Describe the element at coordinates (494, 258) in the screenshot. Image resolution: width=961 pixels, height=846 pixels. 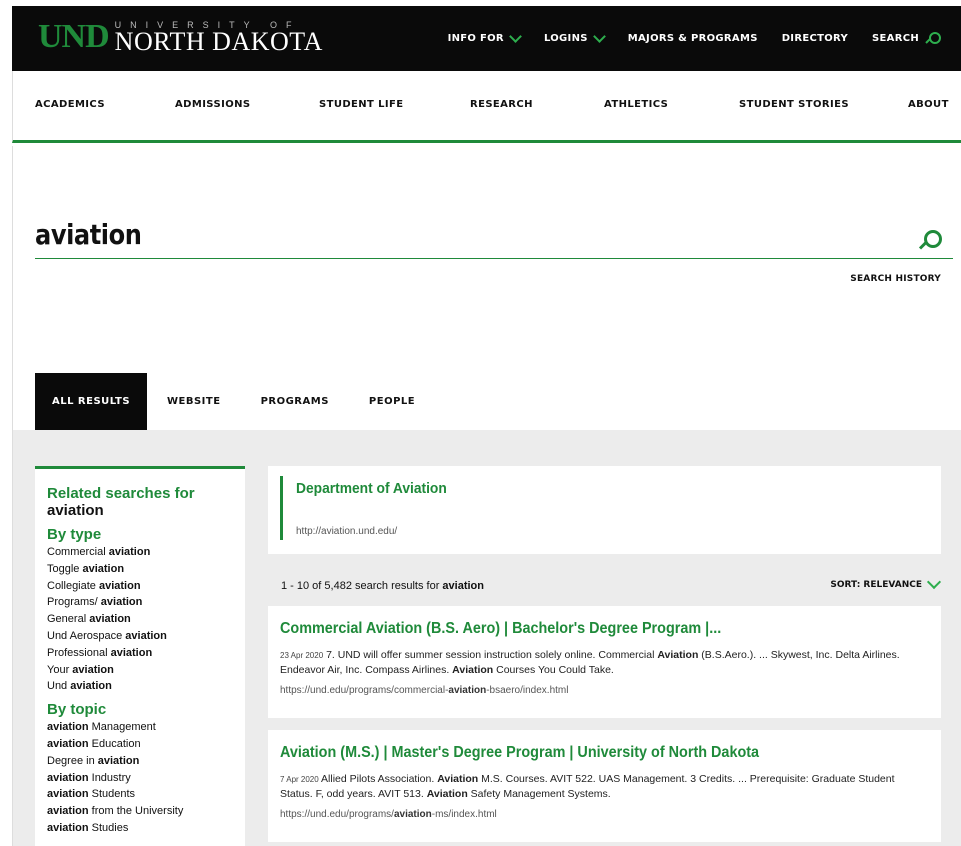
I see `search-underline` at that location.